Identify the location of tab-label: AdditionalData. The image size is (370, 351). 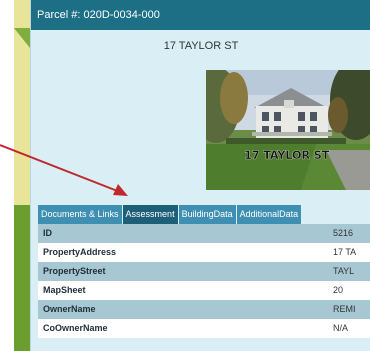
(269, 214).